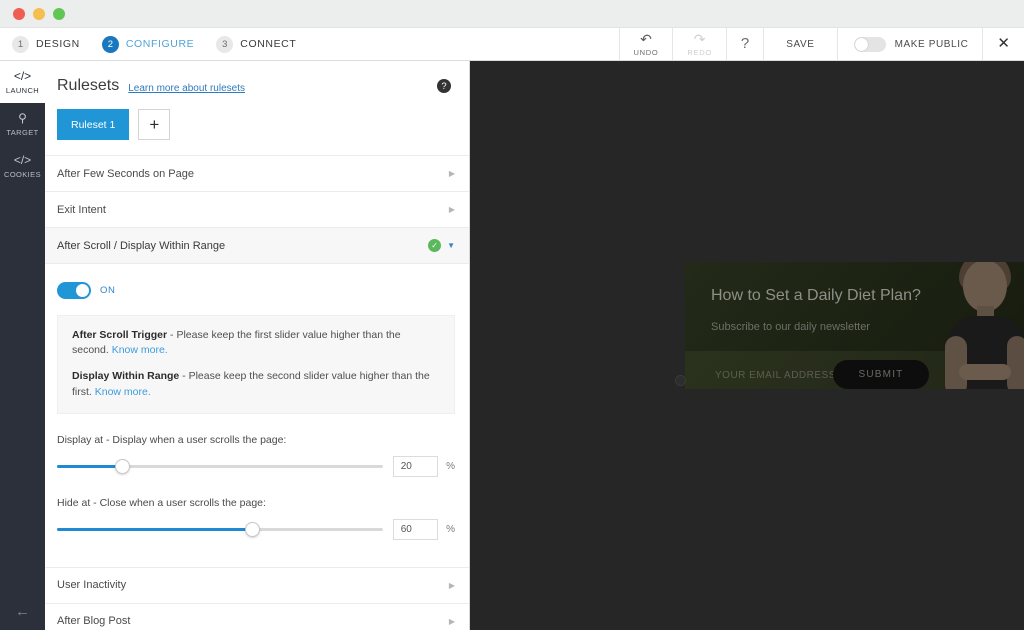  I want to click on step-label: CONNECT, so click(268, 44).